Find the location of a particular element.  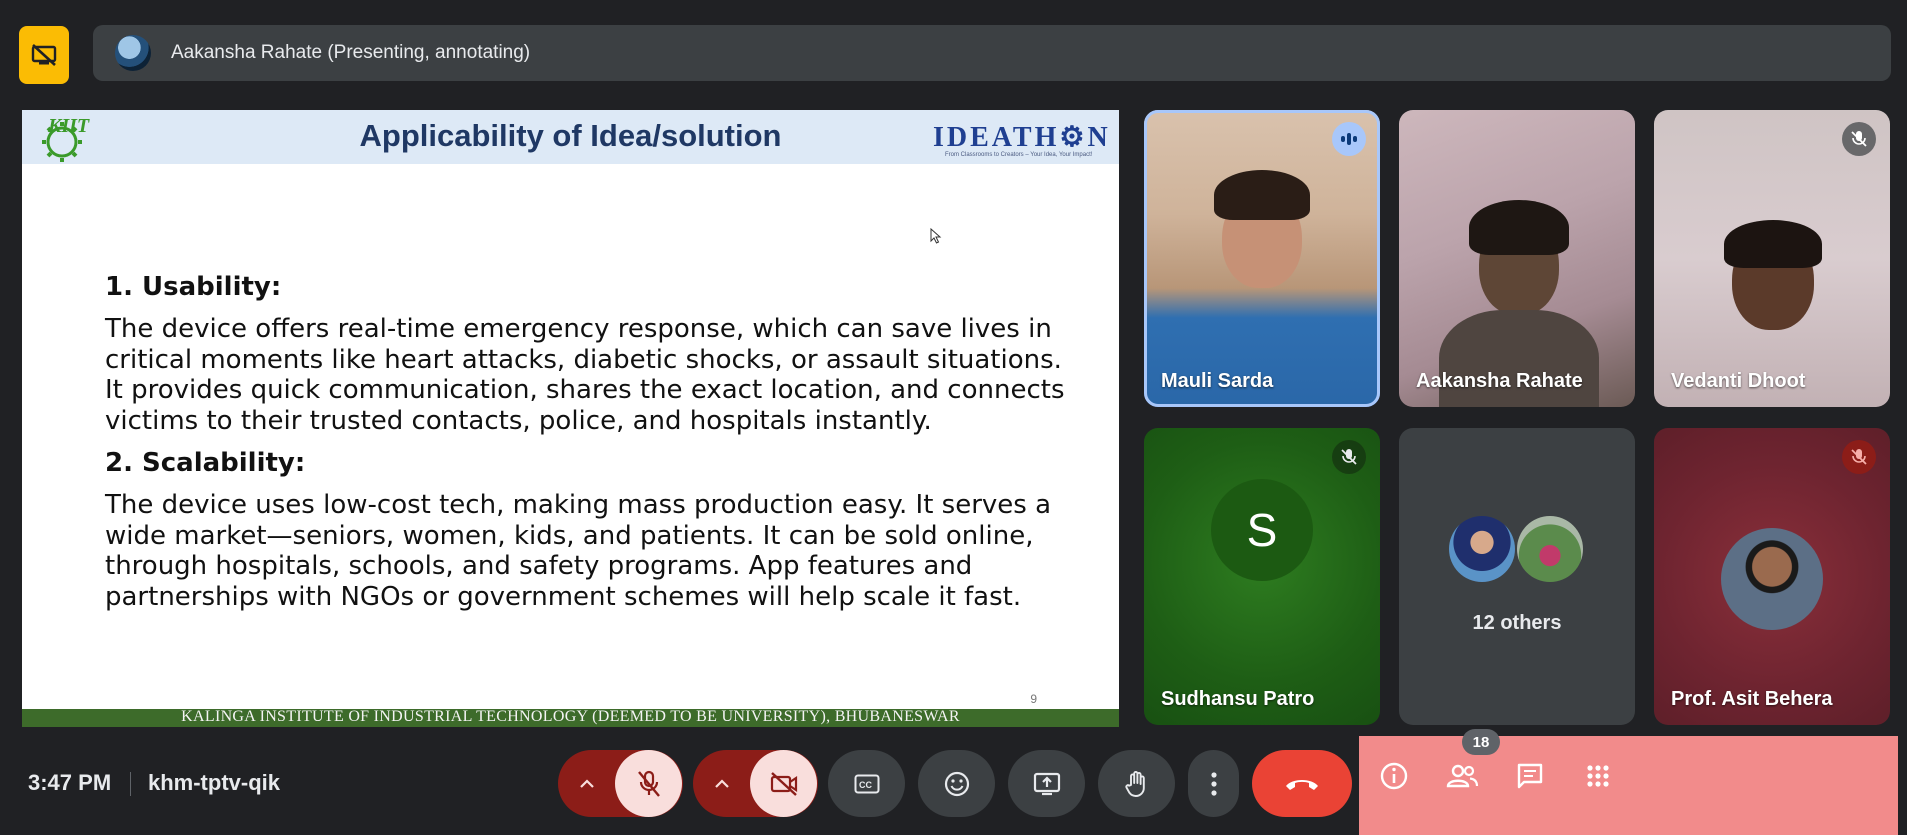

presenting-title: Aakansha Rahate (Presenting, annotating) is located at coordinates (351, 52).